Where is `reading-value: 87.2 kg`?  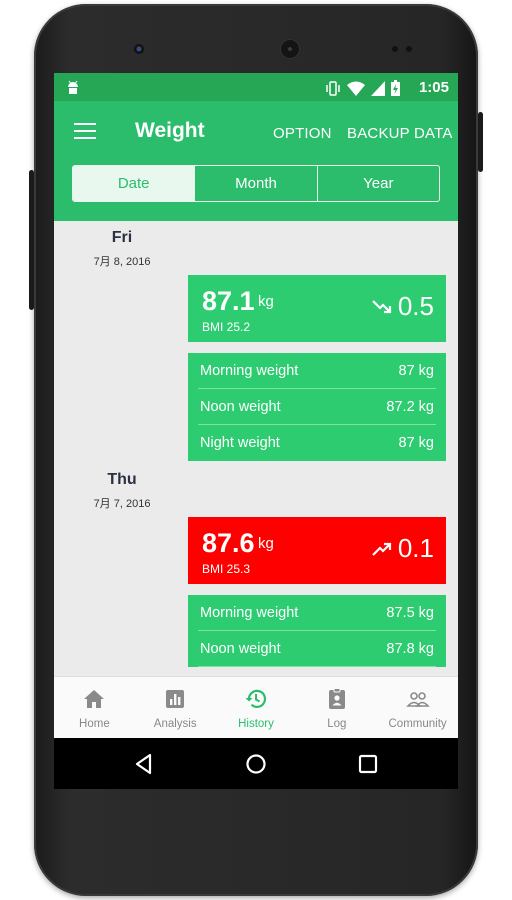
reading-value: 87.2 kg is located at coordinates (410, 407).